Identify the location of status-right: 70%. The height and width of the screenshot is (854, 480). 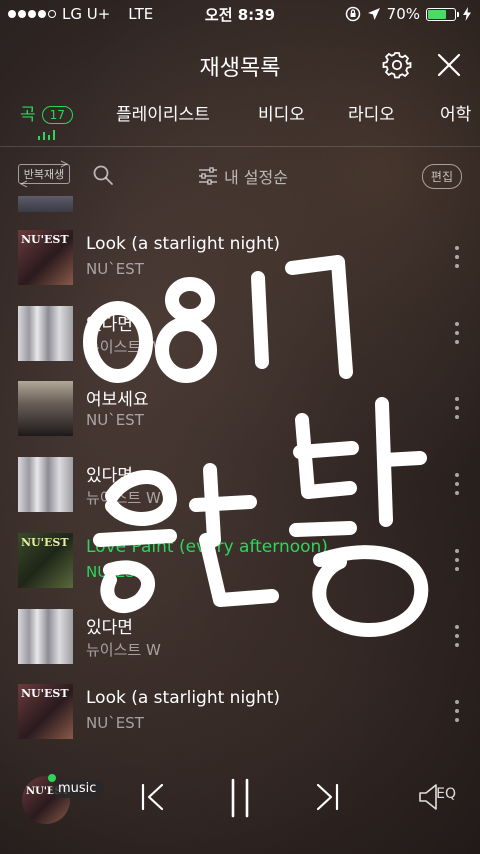
(408, 14).